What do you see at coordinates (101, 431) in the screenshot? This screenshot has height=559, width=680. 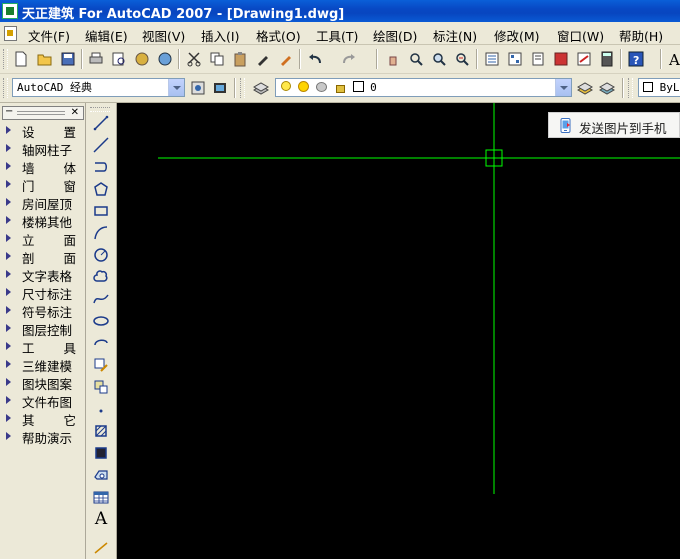 I see `hatch-icon` at bounding box center [101, 431].